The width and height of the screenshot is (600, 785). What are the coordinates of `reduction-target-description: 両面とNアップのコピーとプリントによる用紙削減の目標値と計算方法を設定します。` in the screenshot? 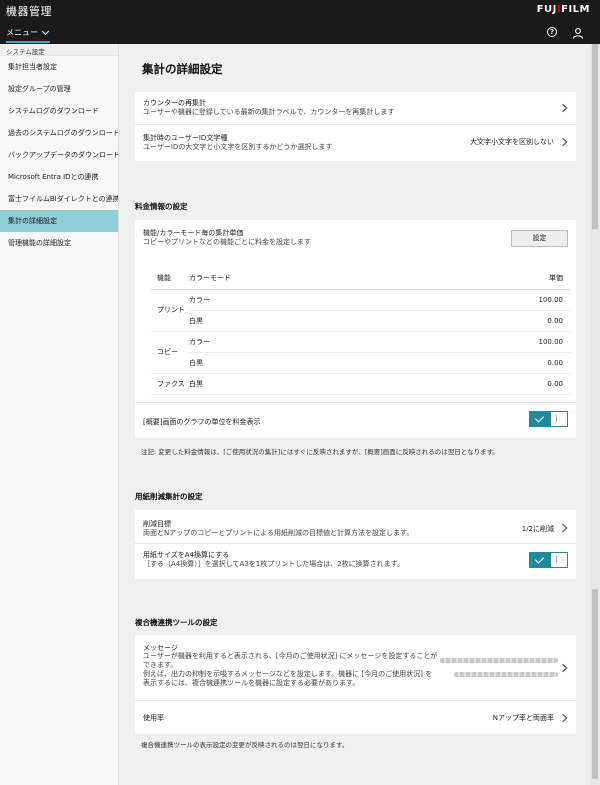 It's located at (278, 533).